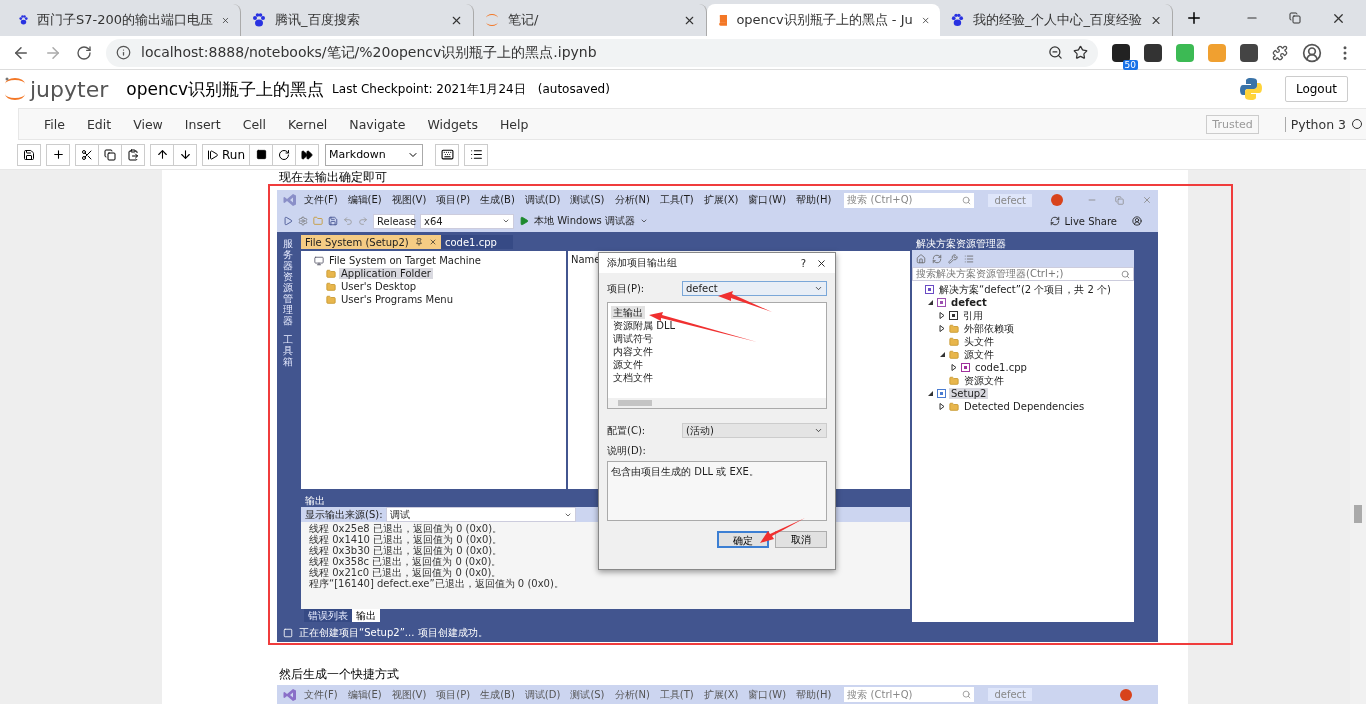  What do you see at coordinates (447, 154) in the screenshot?
I see `keyboard-button` at bounding box center [447, 154].